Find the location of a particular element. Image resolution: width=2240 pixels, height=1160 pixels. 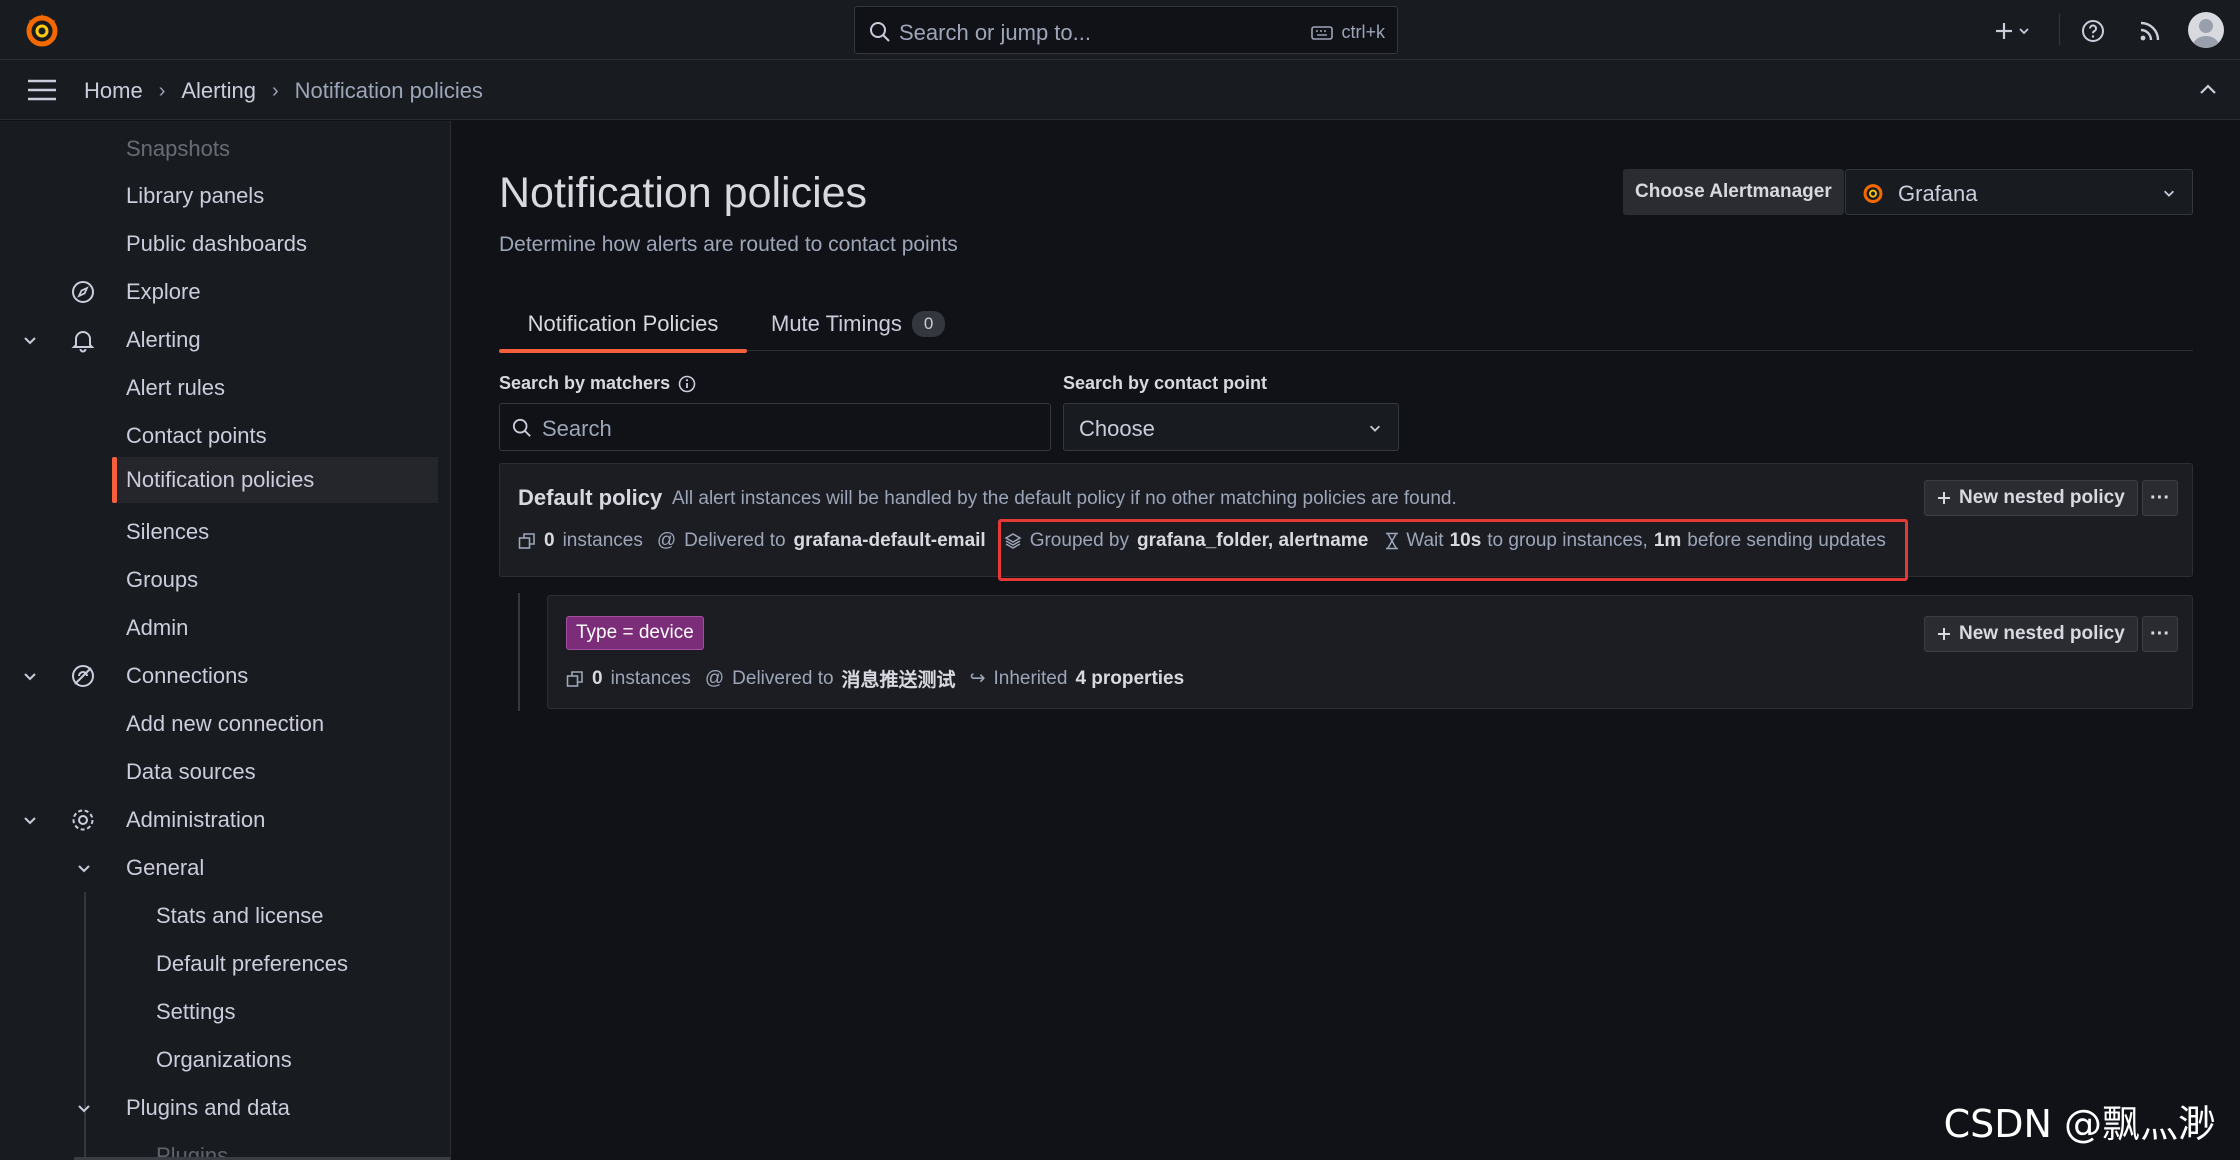

tabs-bar: Notification Policies Mute Timings 0 is located at coordinates (1346, 325).